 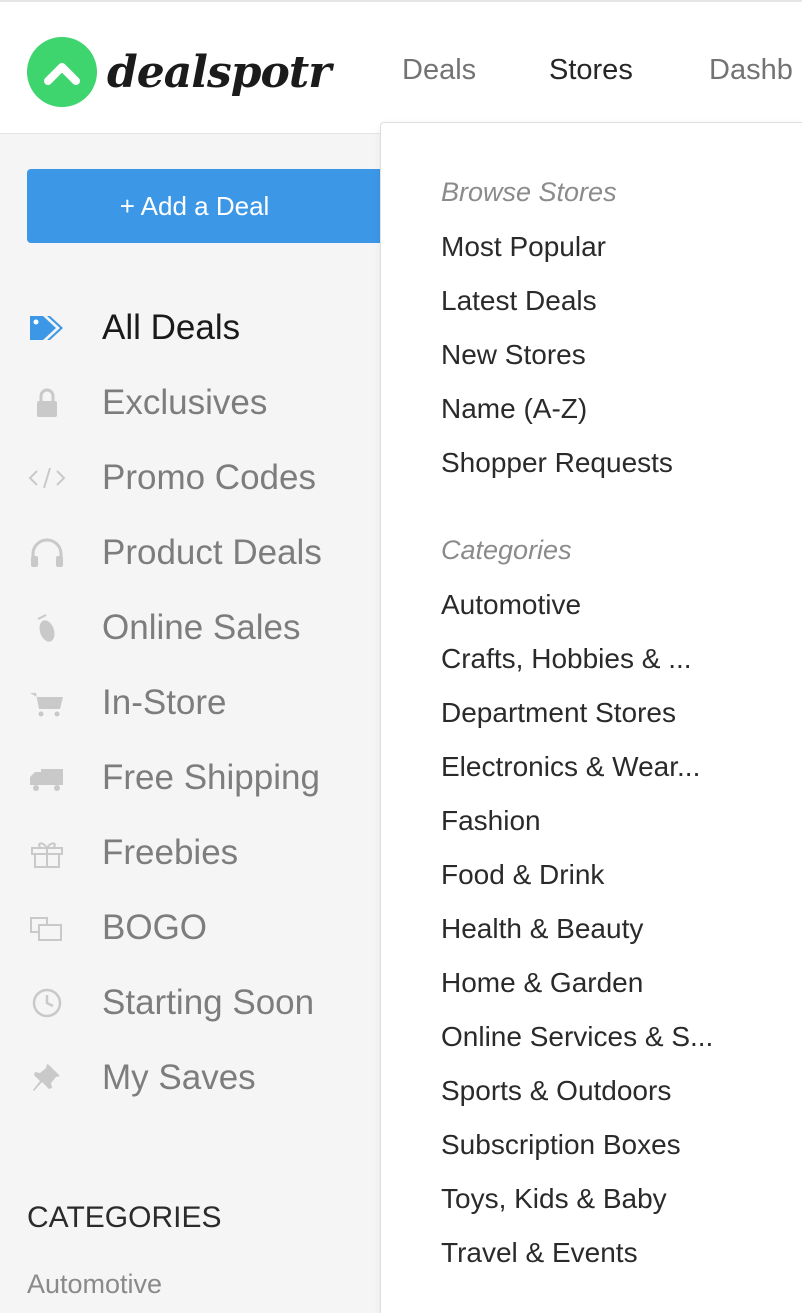 What do you see at coordinates (209, 477) in the screenshot?
I see `sidebar-item-label: Promo Codes` at bounding box center [209, 477].